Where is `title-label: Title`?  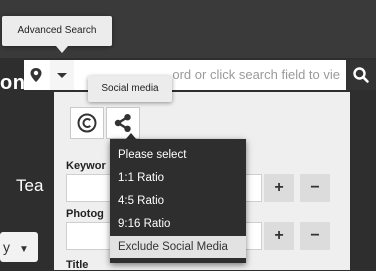 title-label: Title is located at coordinates (77, 265).